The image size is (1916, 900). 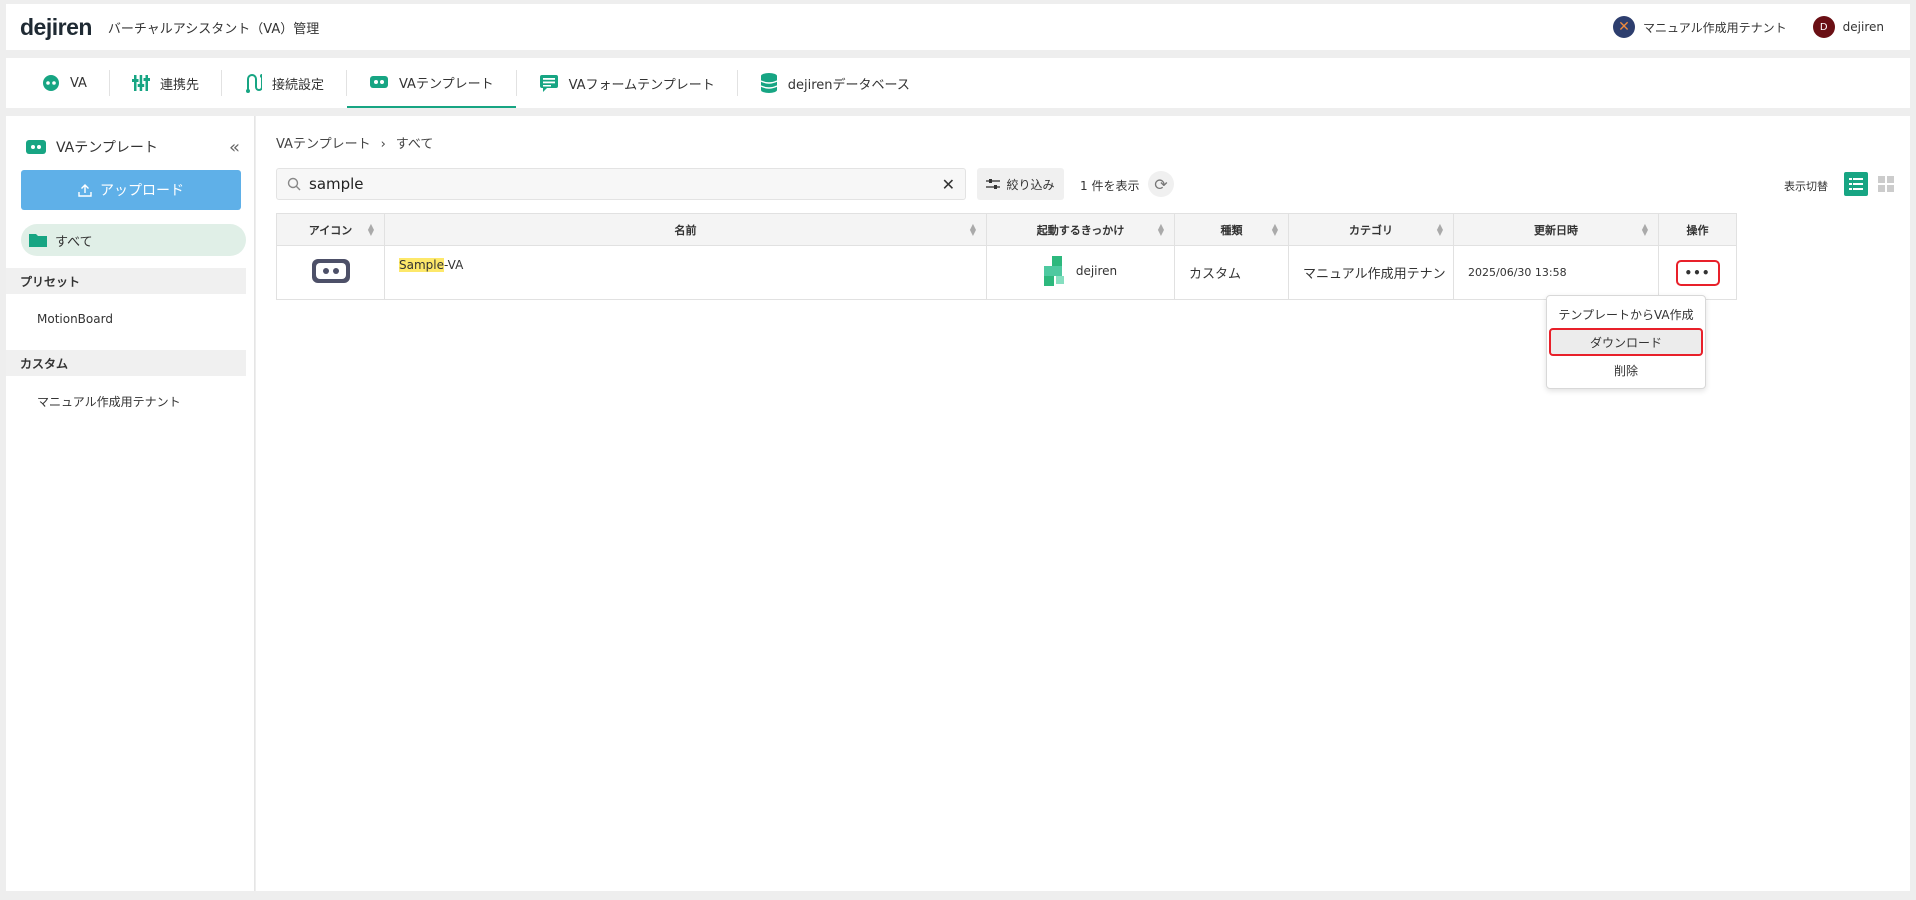 I want to click on user-menu: D dejiren, so click(x=1848, y=27).